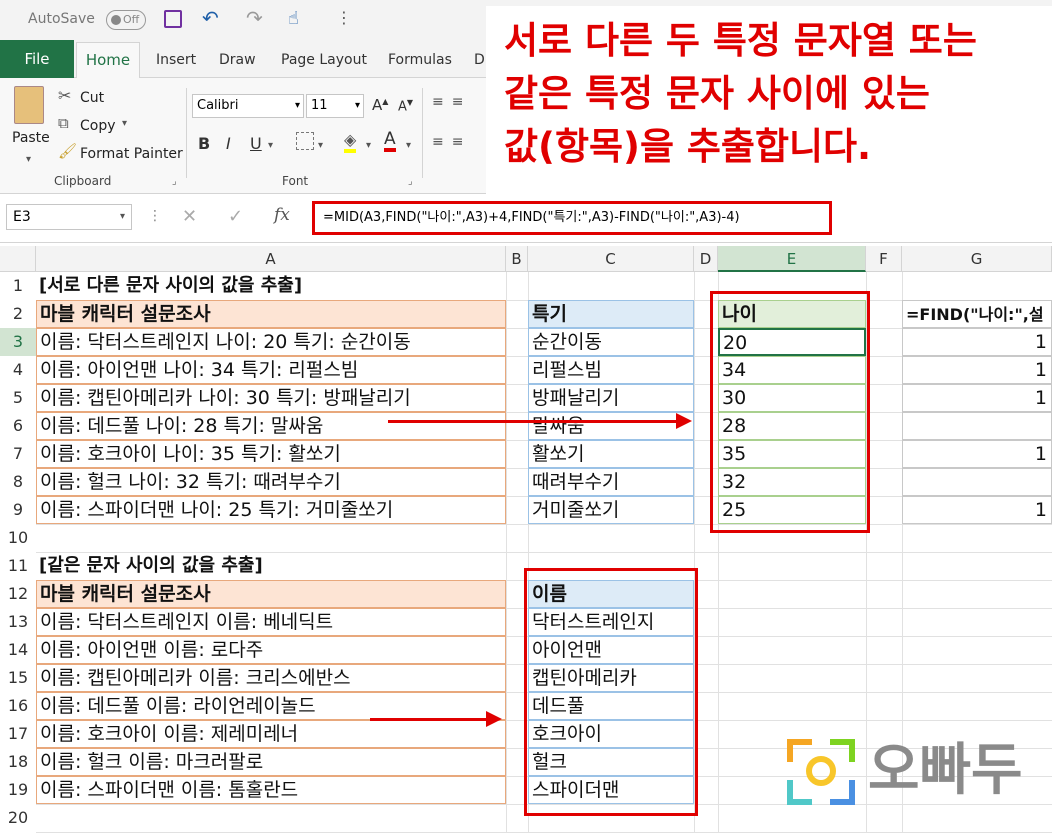  I want to click on cell-g3: 1, so click(977, 342).